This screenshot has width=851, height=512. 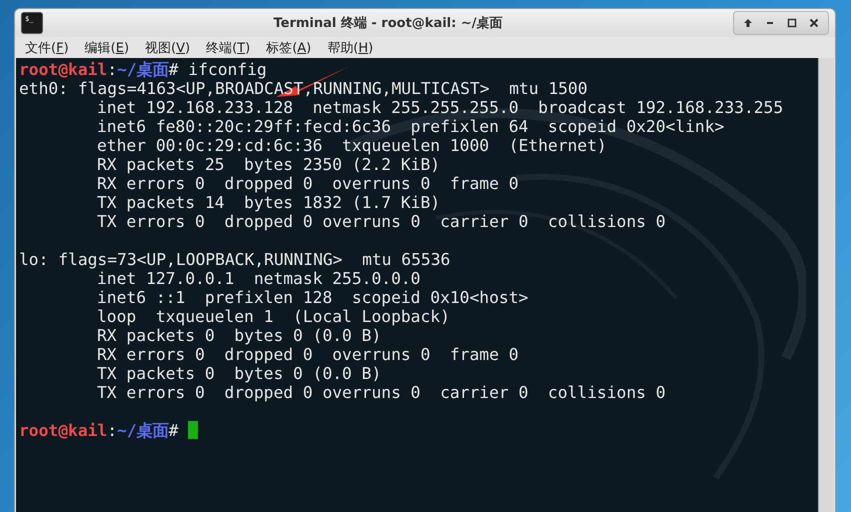 What do you see at coordinates (239, 335) in the screenshot?
I see `output-line: RX packets 0 bytes 0 (0.0 B)` at bounding box center [239, 335].